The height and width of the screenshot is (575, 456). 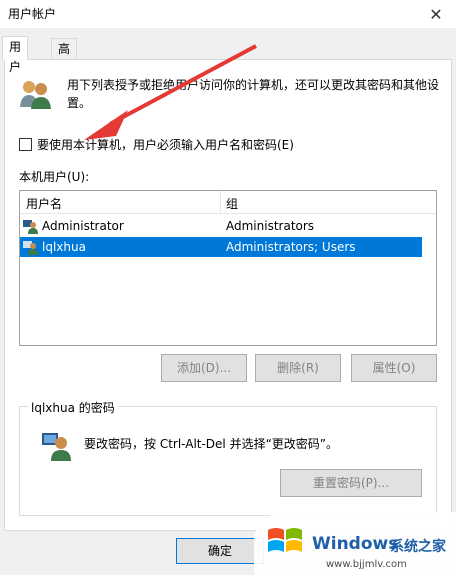 What do you see at coordinates (232, 203) in the screenshot?
I see `column-header-group: 组` at bounding box center [232, 203].